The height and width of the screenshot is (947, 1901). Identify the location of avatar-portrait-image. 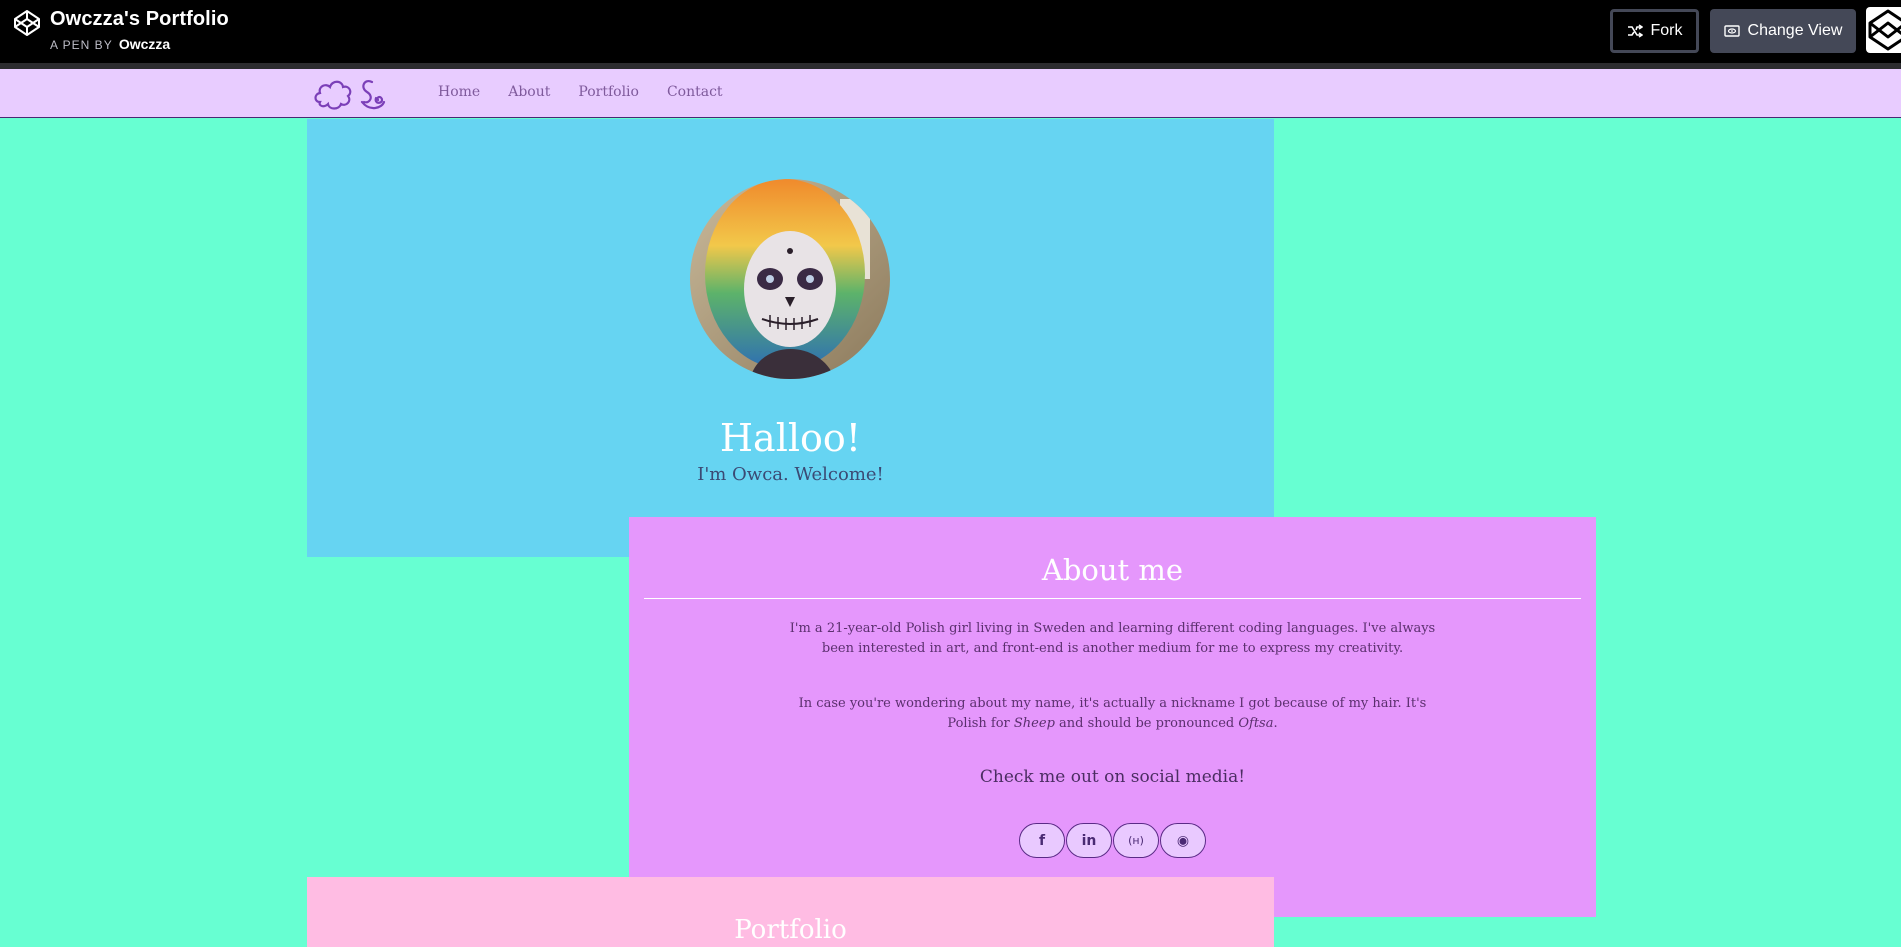
(790, 279).